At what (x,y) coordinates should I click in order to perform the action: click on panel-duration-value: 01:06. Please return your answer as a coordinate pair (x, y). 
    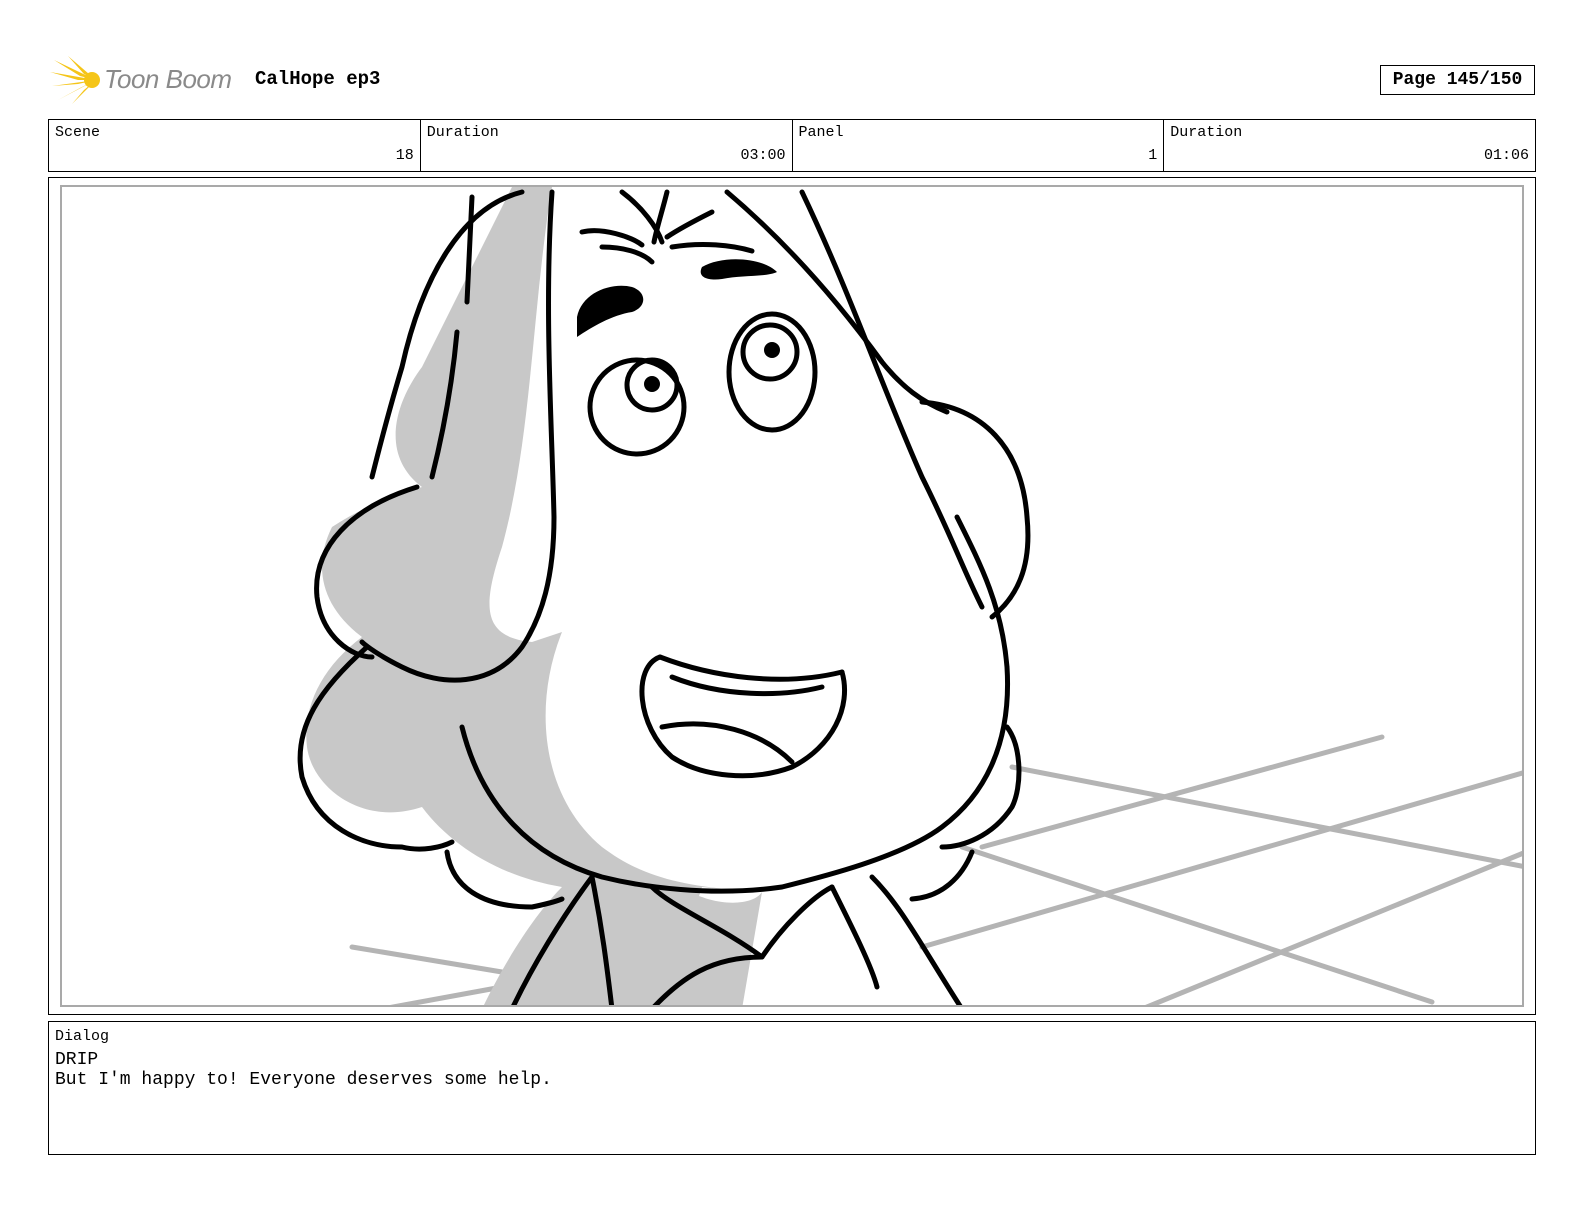
    Looking at the image, I should click on (1506, 155).